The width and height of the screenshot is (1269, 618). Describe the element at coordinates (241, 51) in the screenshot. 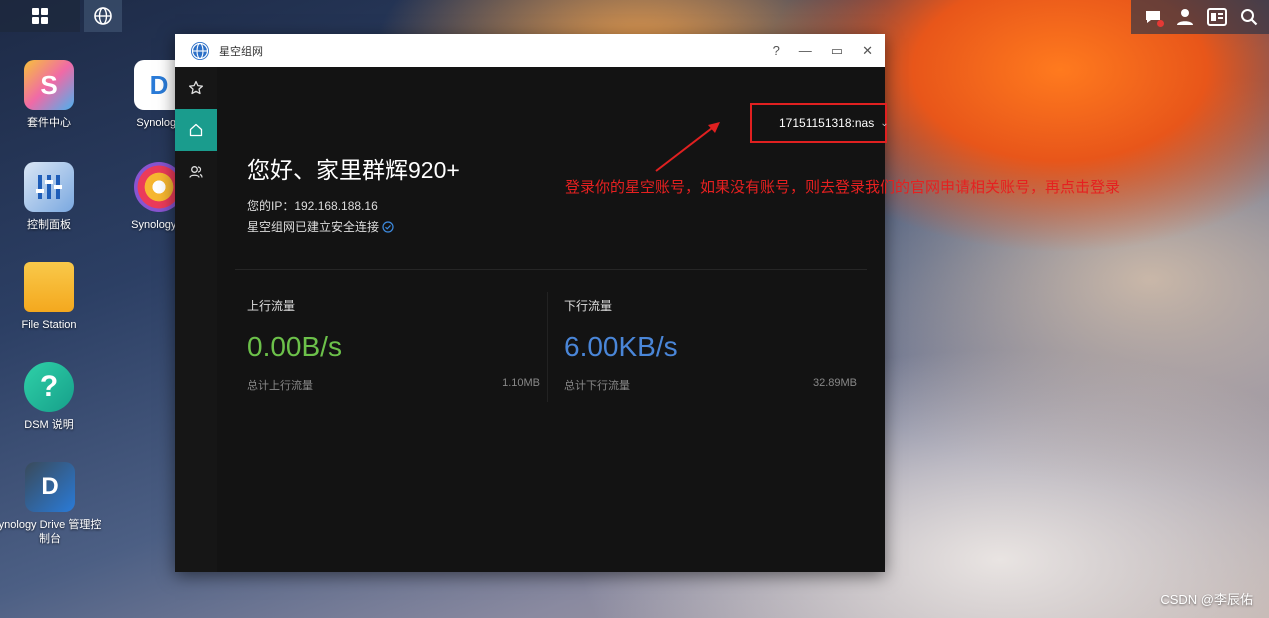

I see `window-title: 星空组网` at that location.